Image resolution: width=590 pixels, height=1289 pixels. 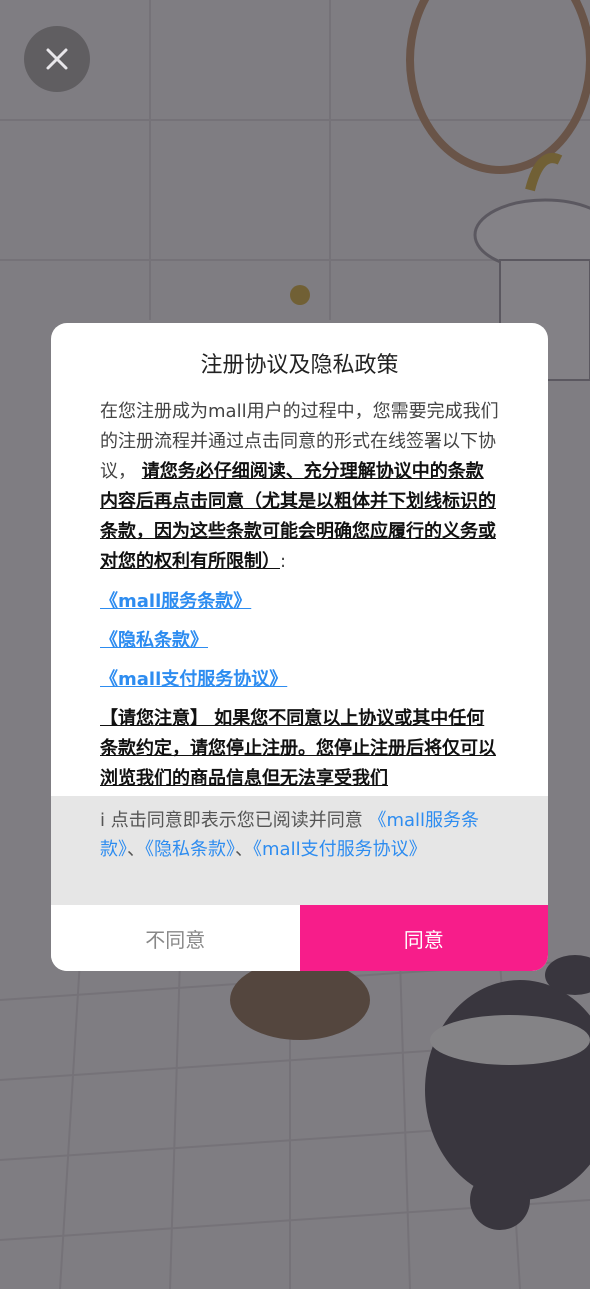 What do you see at coordinates (423, 938) in the screenshot?
I see `agree-button: 同意` at bounding box center [423, 938].